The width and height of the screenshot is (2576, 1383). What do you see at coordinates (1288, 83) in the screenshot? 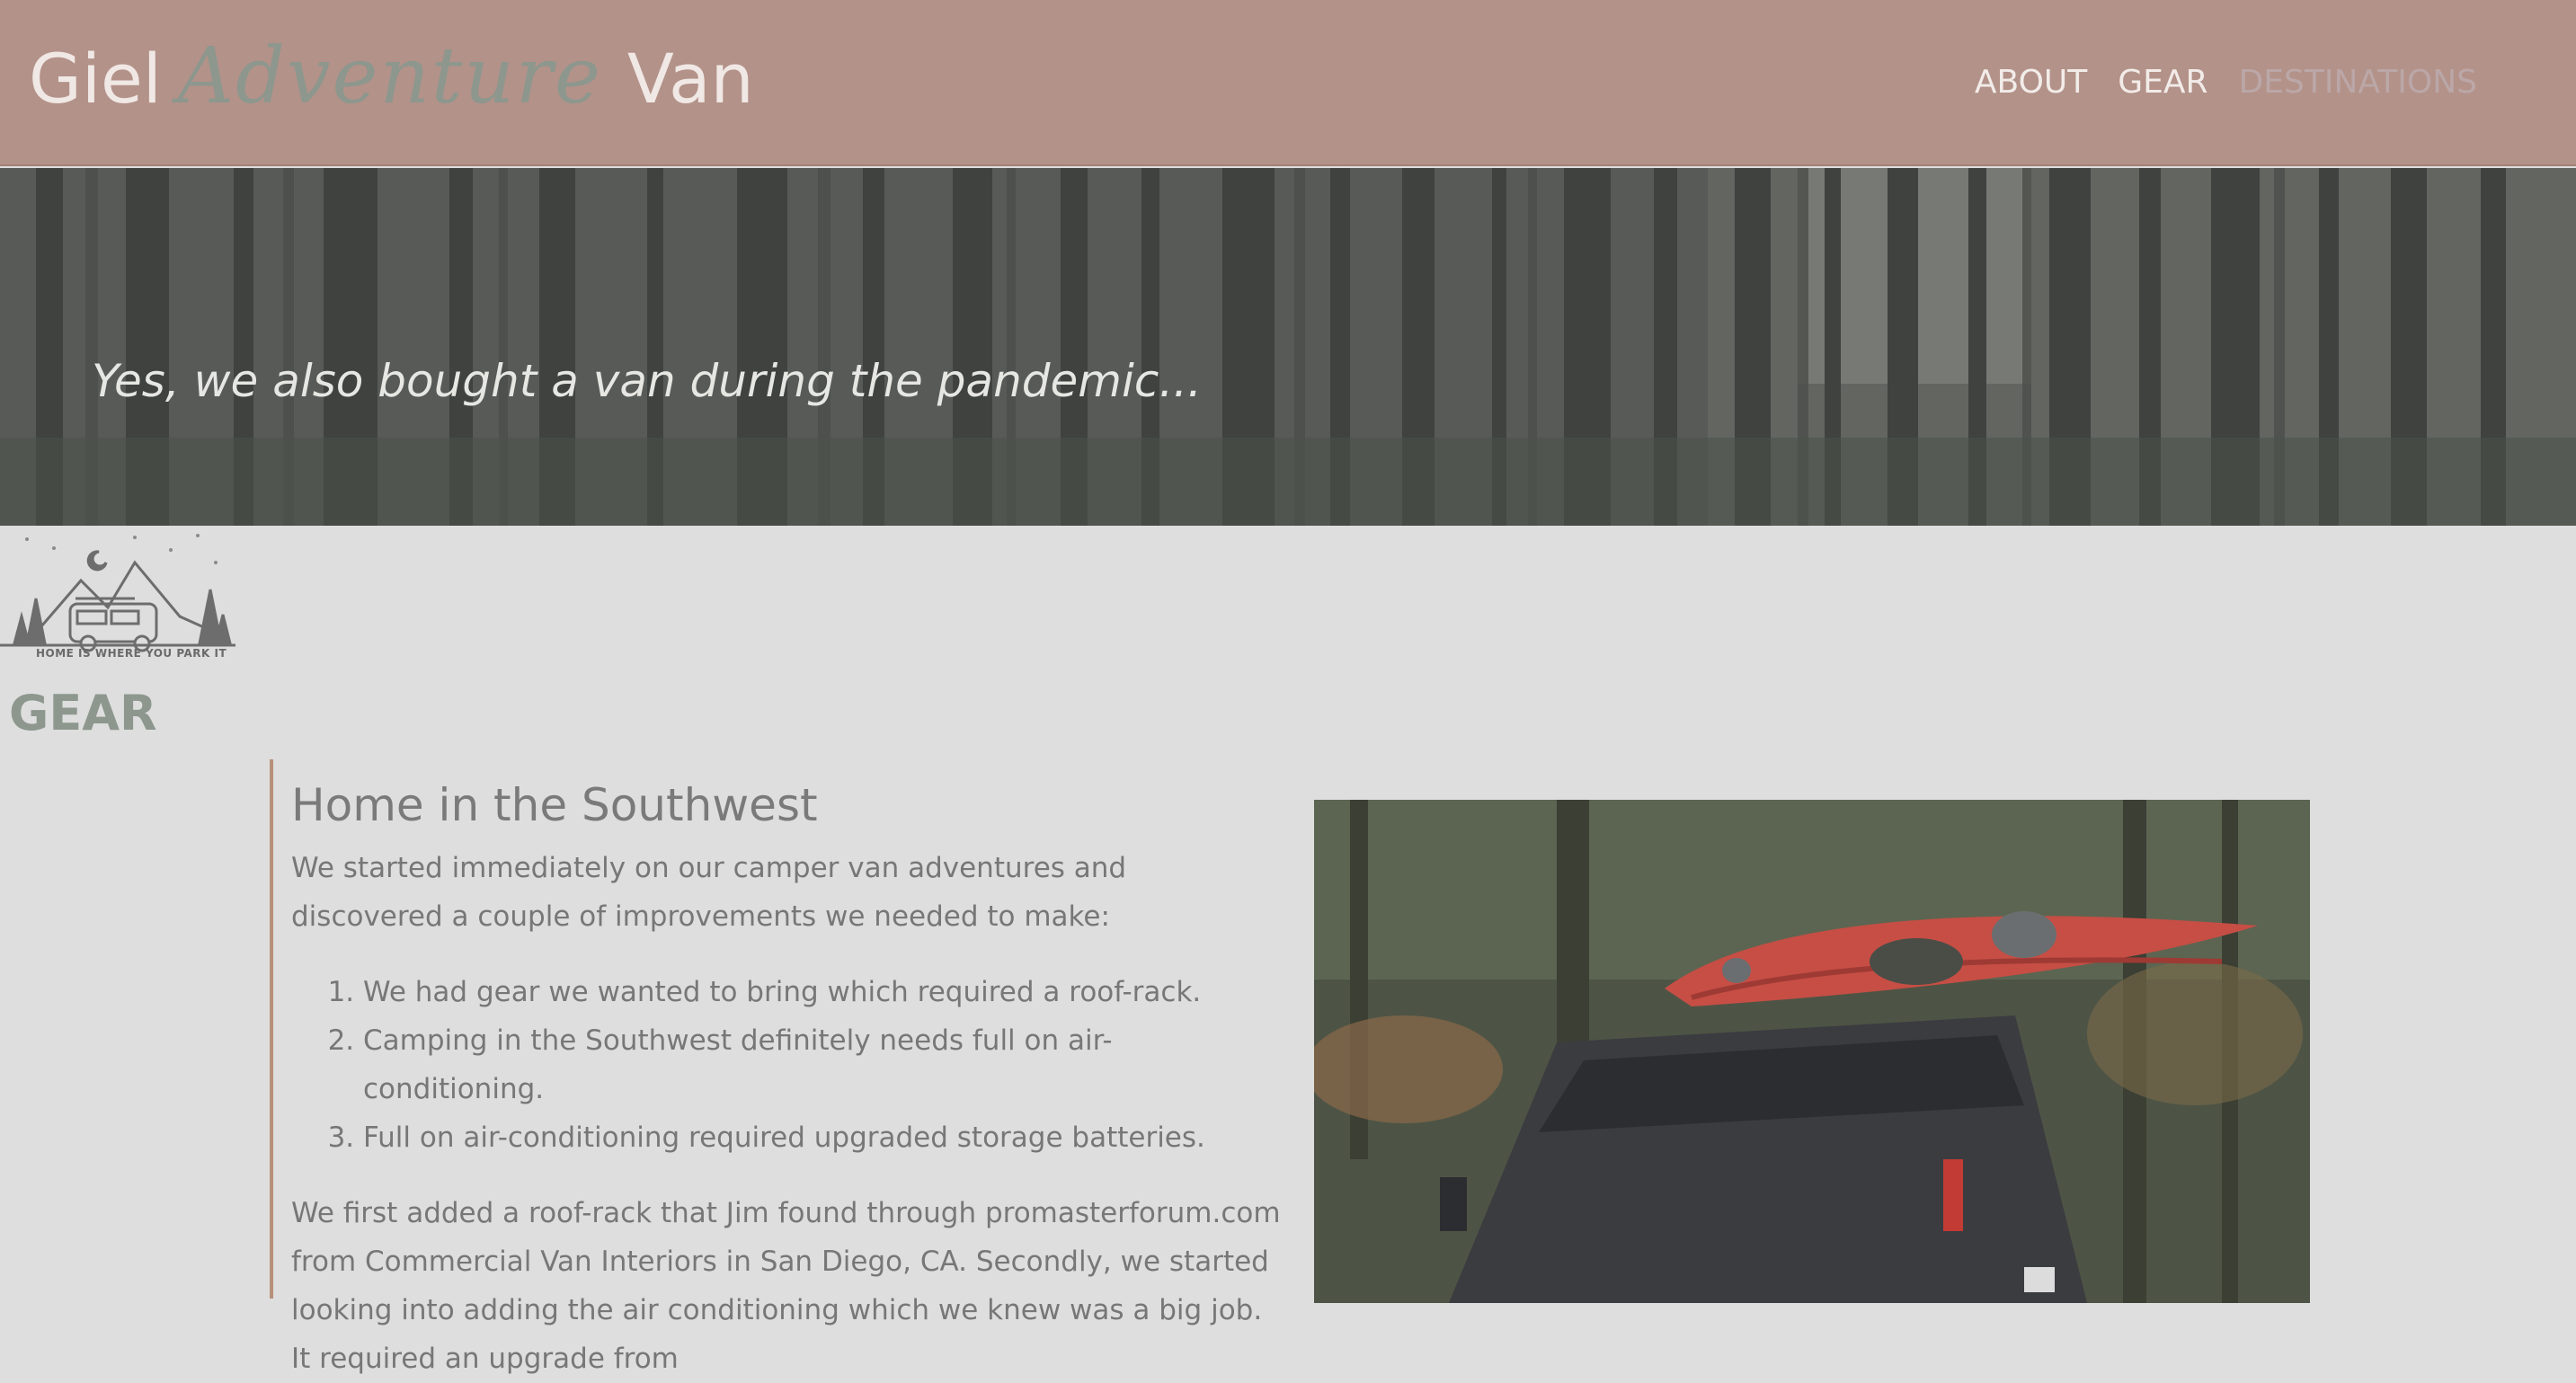
I see `site-header: Giel Adventure Van ABOUT GEAR DESTINATIONS` at bounding box center [1288, 83].